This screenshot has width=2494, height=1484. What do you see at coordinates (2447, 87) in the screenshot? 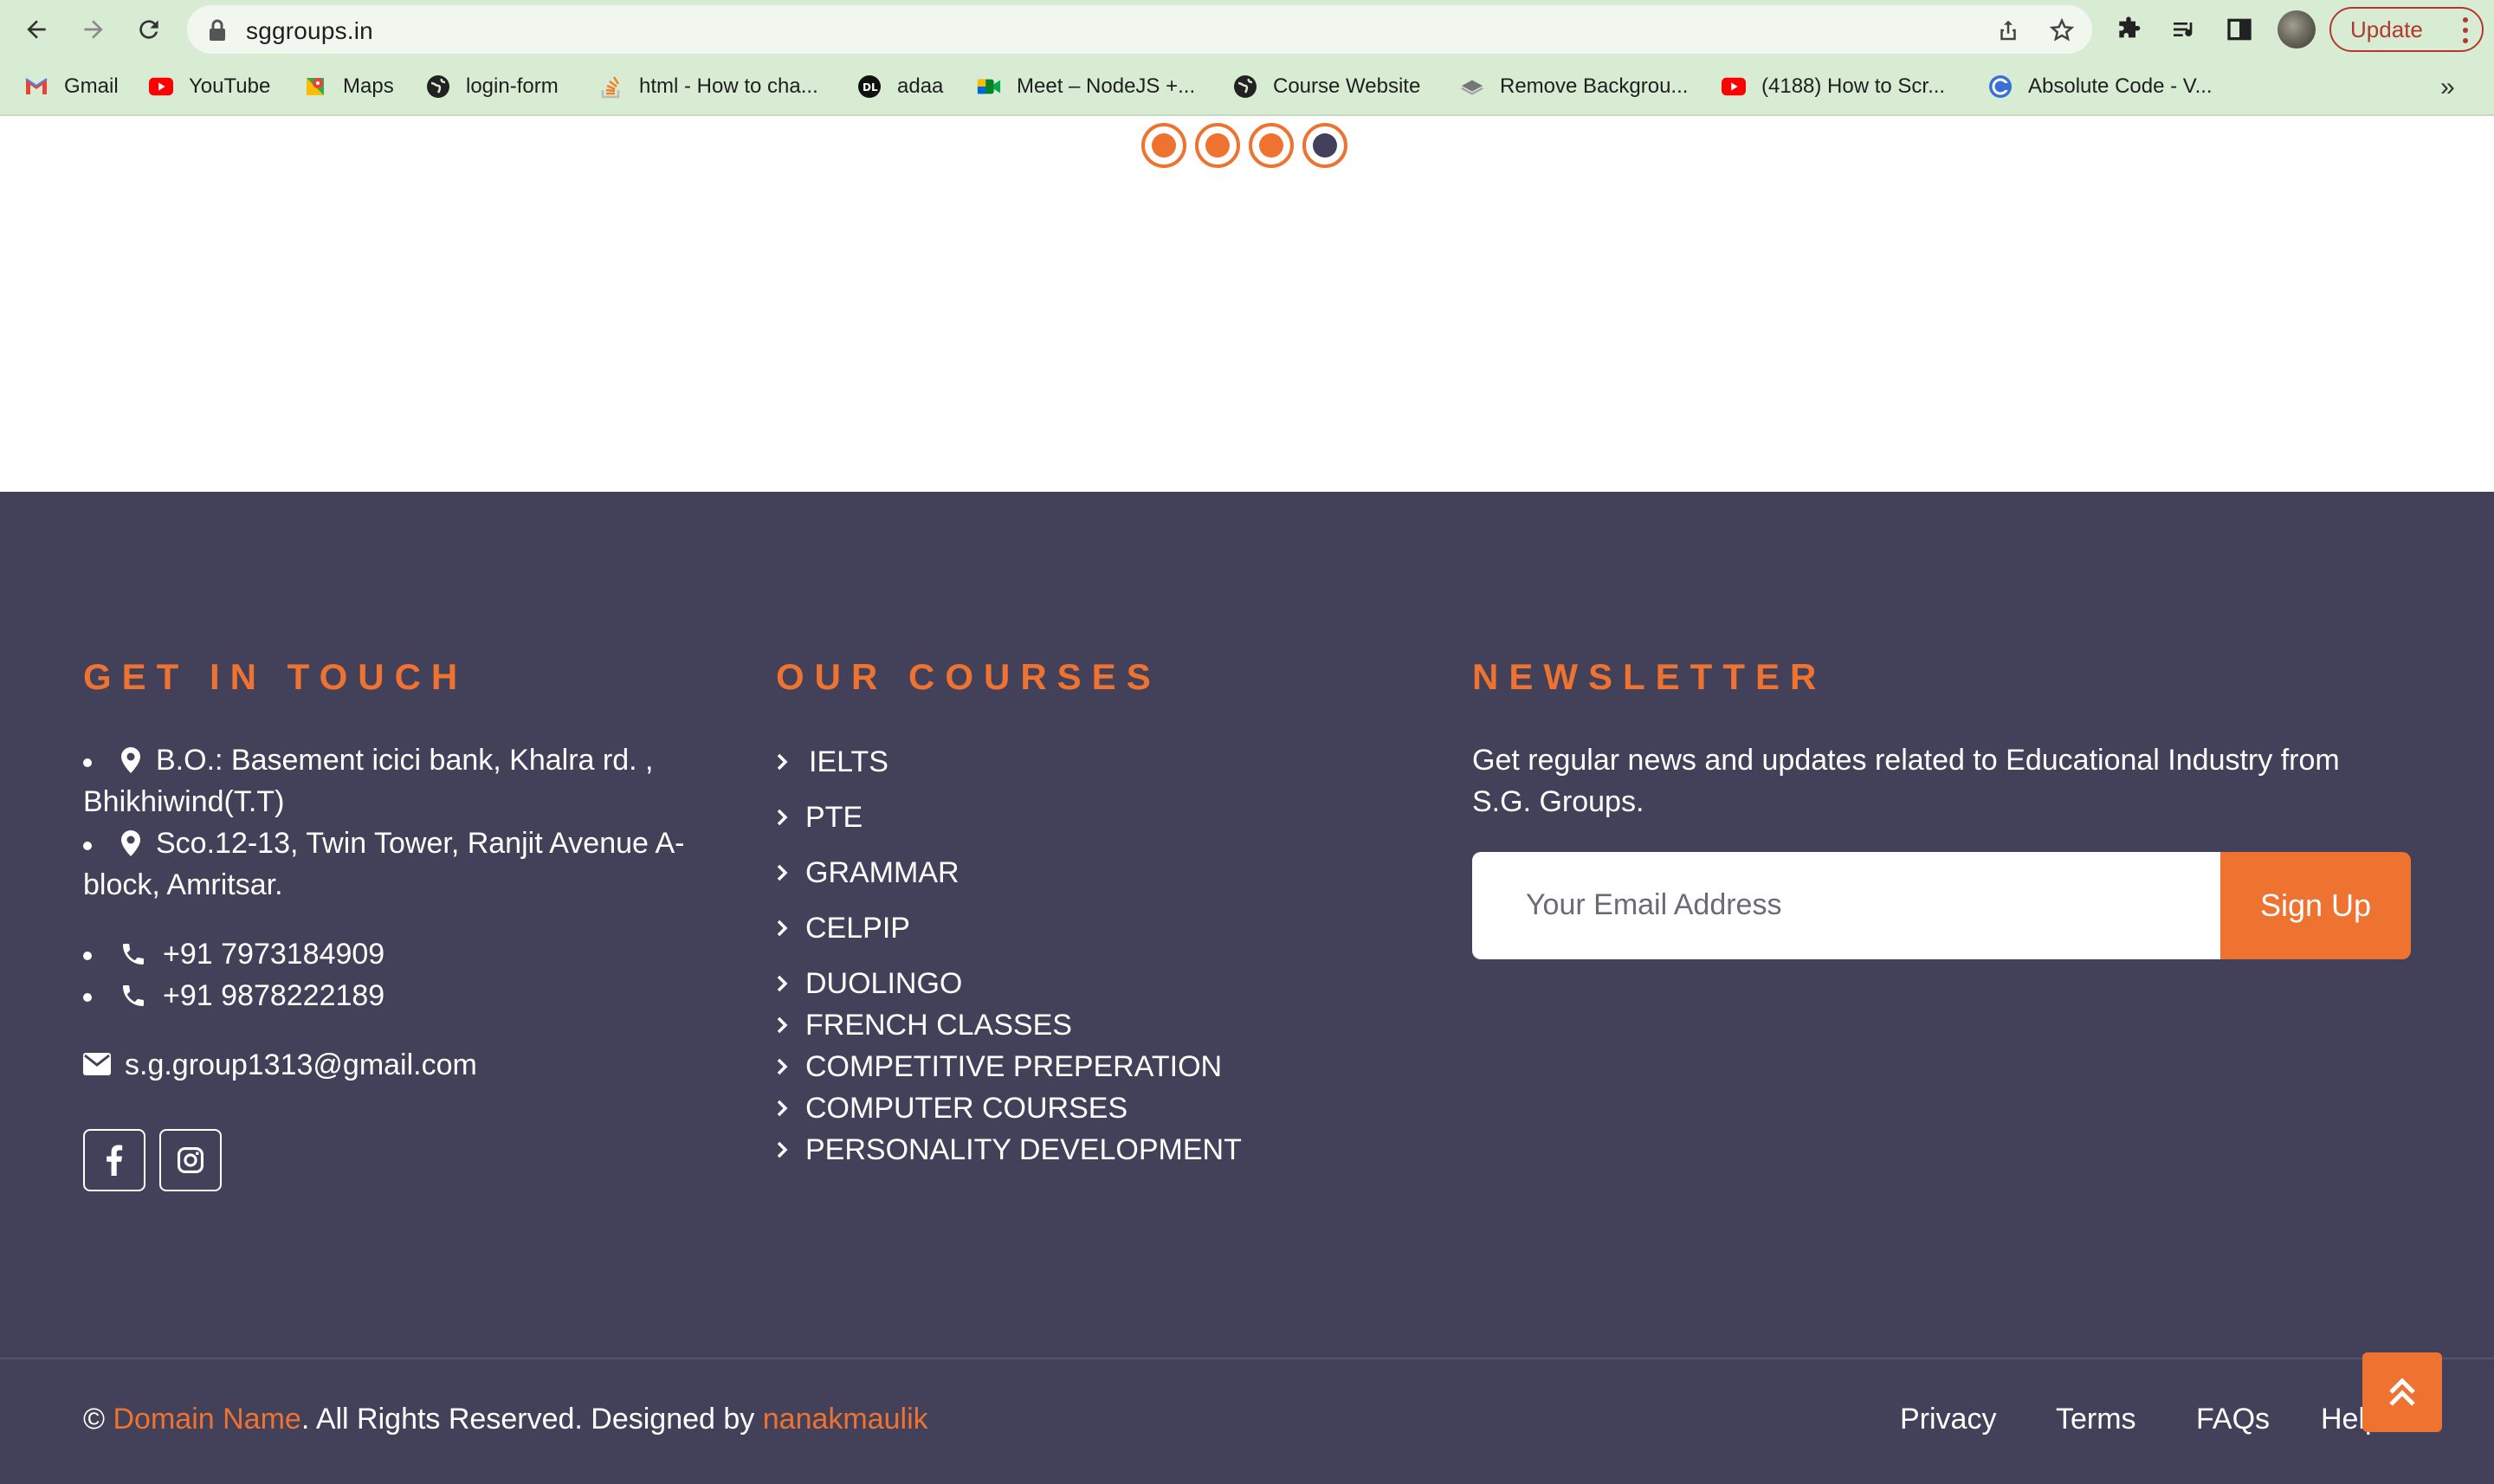
I see `bookmarks-overflow-button: »` at bounding box center [2447, 87].